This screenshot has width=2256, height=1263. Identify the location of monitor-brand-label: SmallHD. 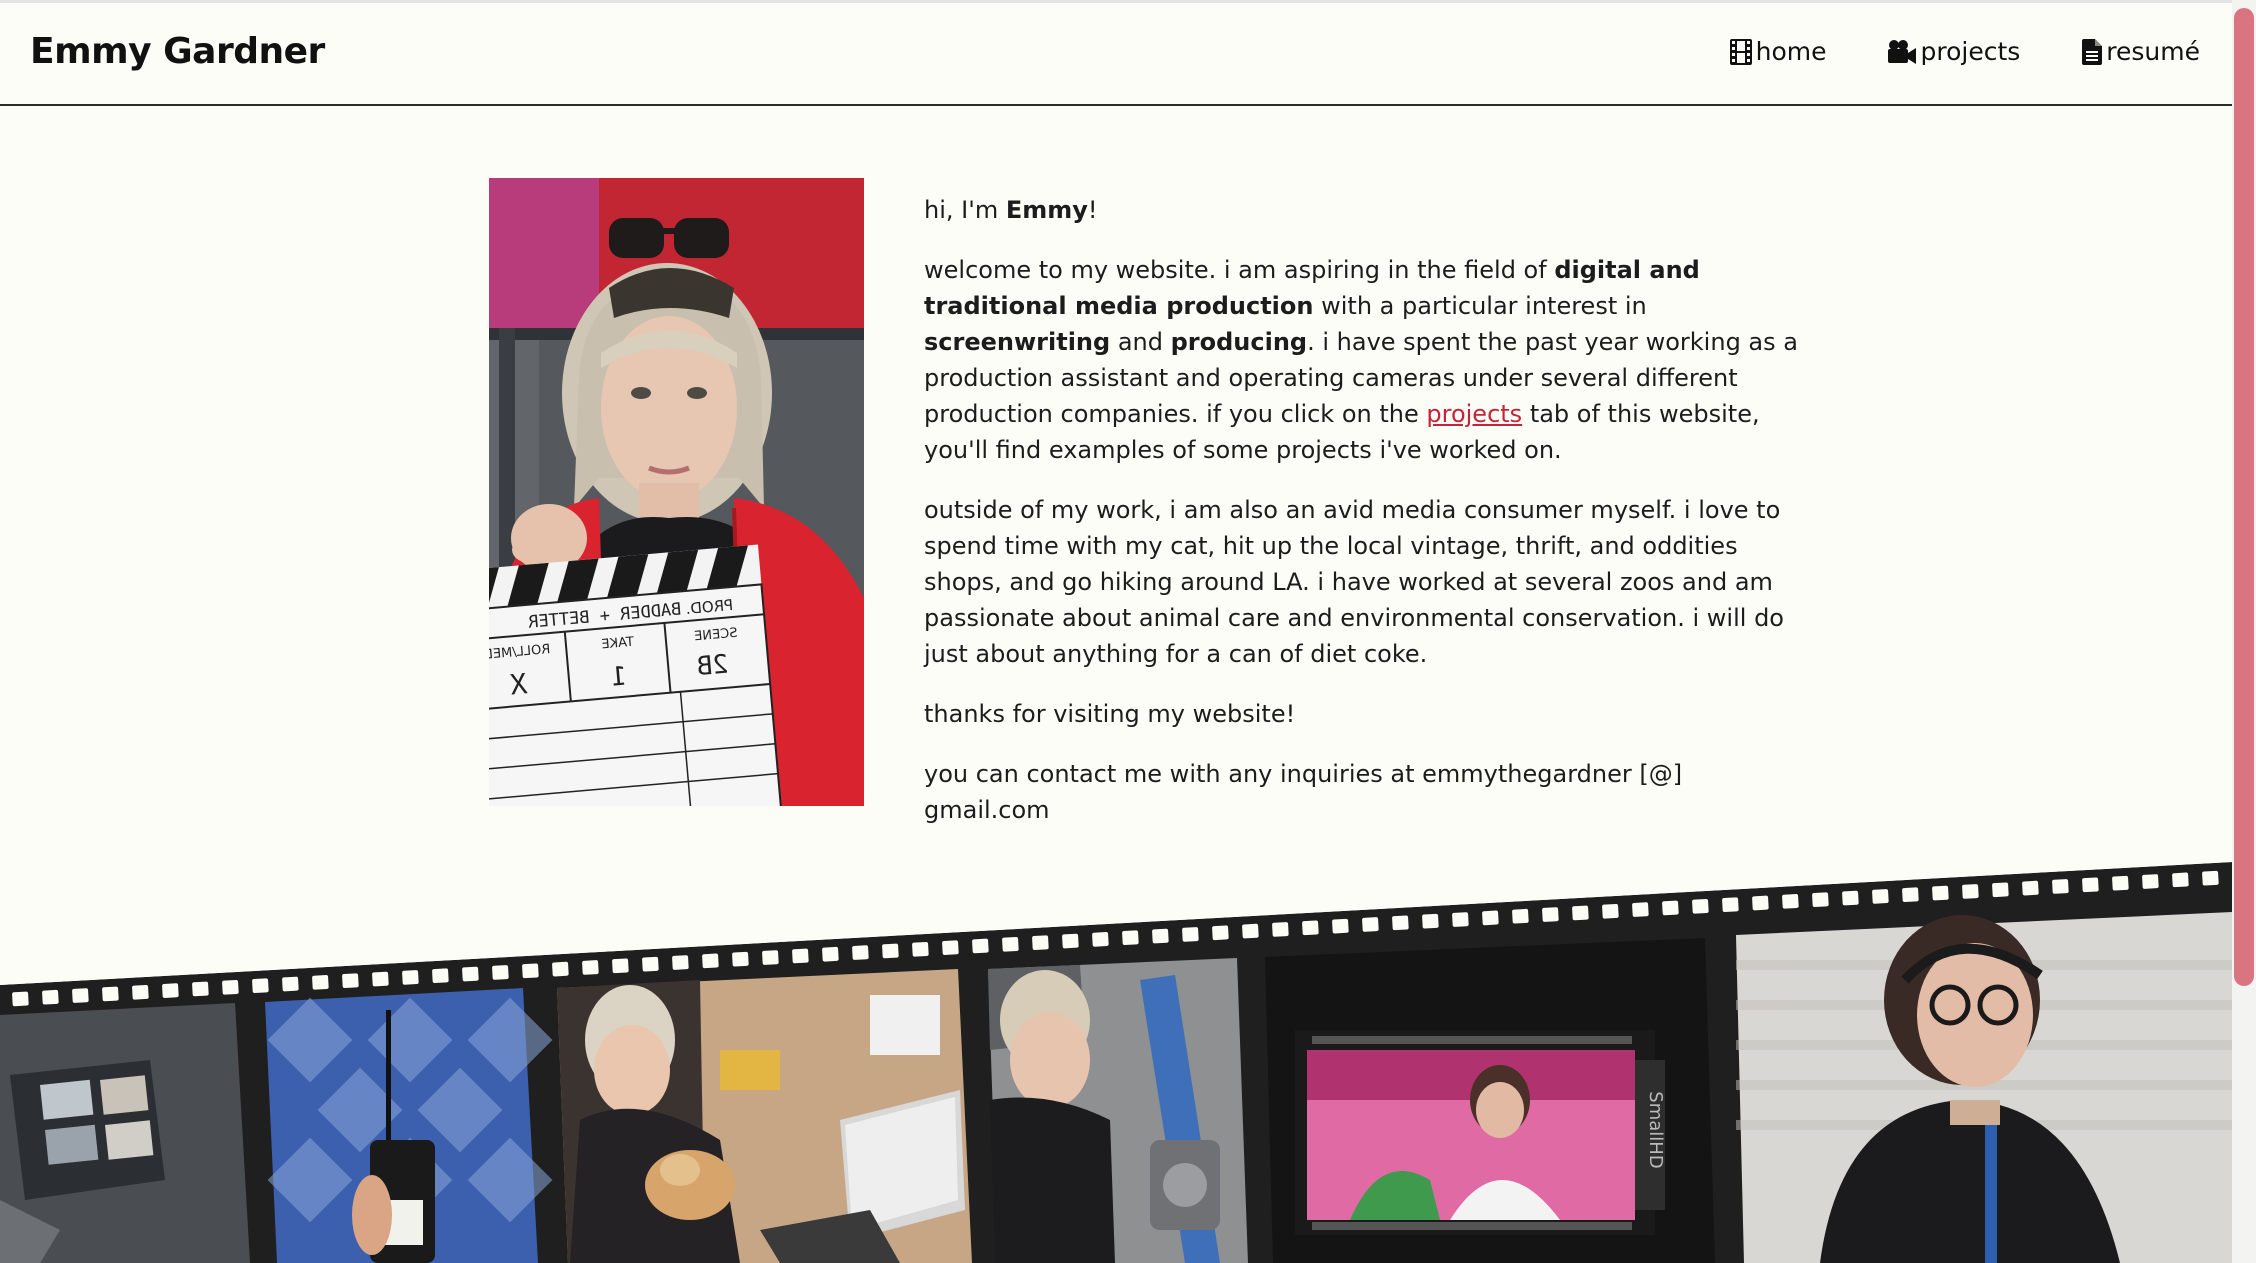
(1655, 1129).